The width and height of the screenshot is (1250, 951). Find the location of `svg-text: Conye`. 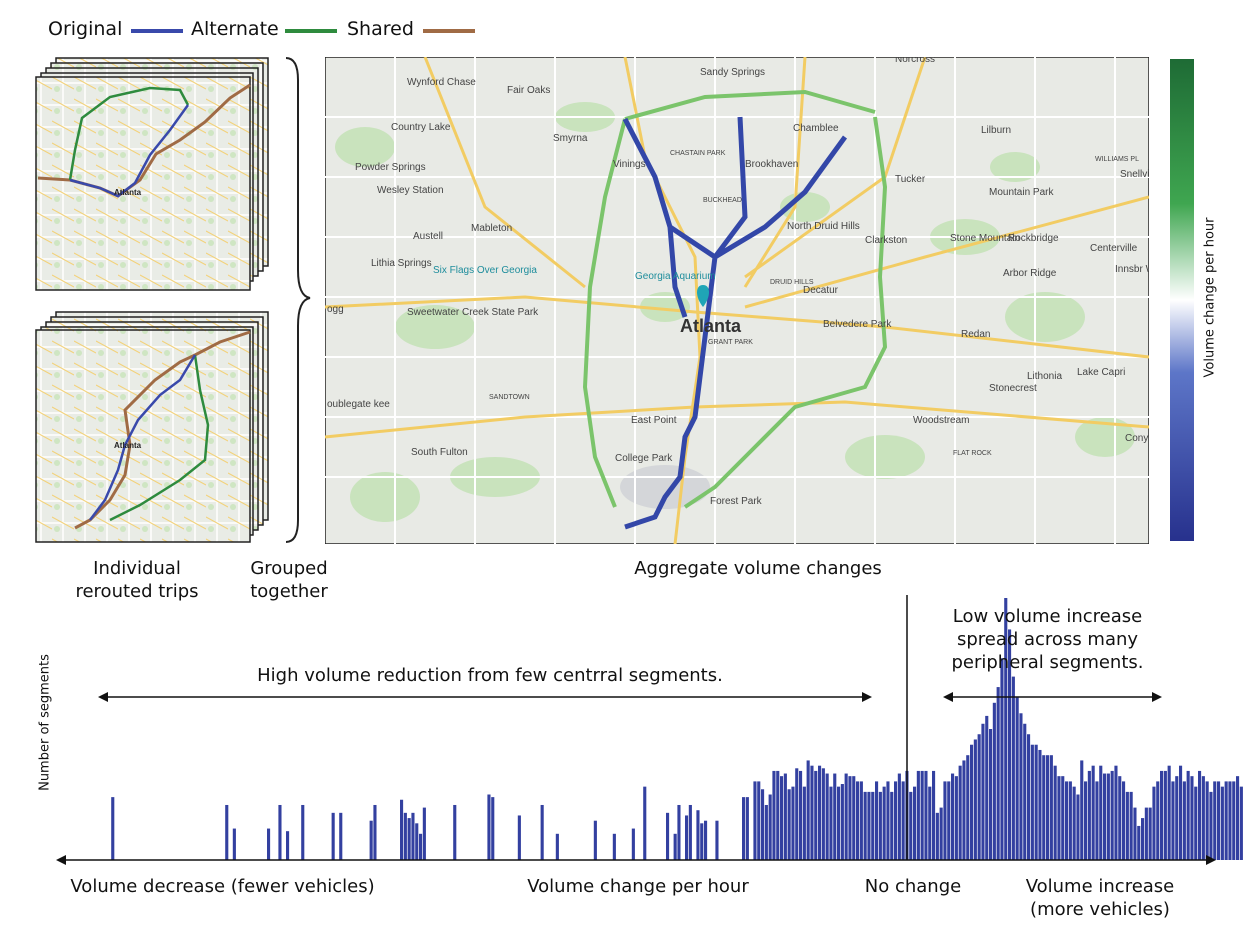

svg-text: Conye is located at coordinates (1137, 438).